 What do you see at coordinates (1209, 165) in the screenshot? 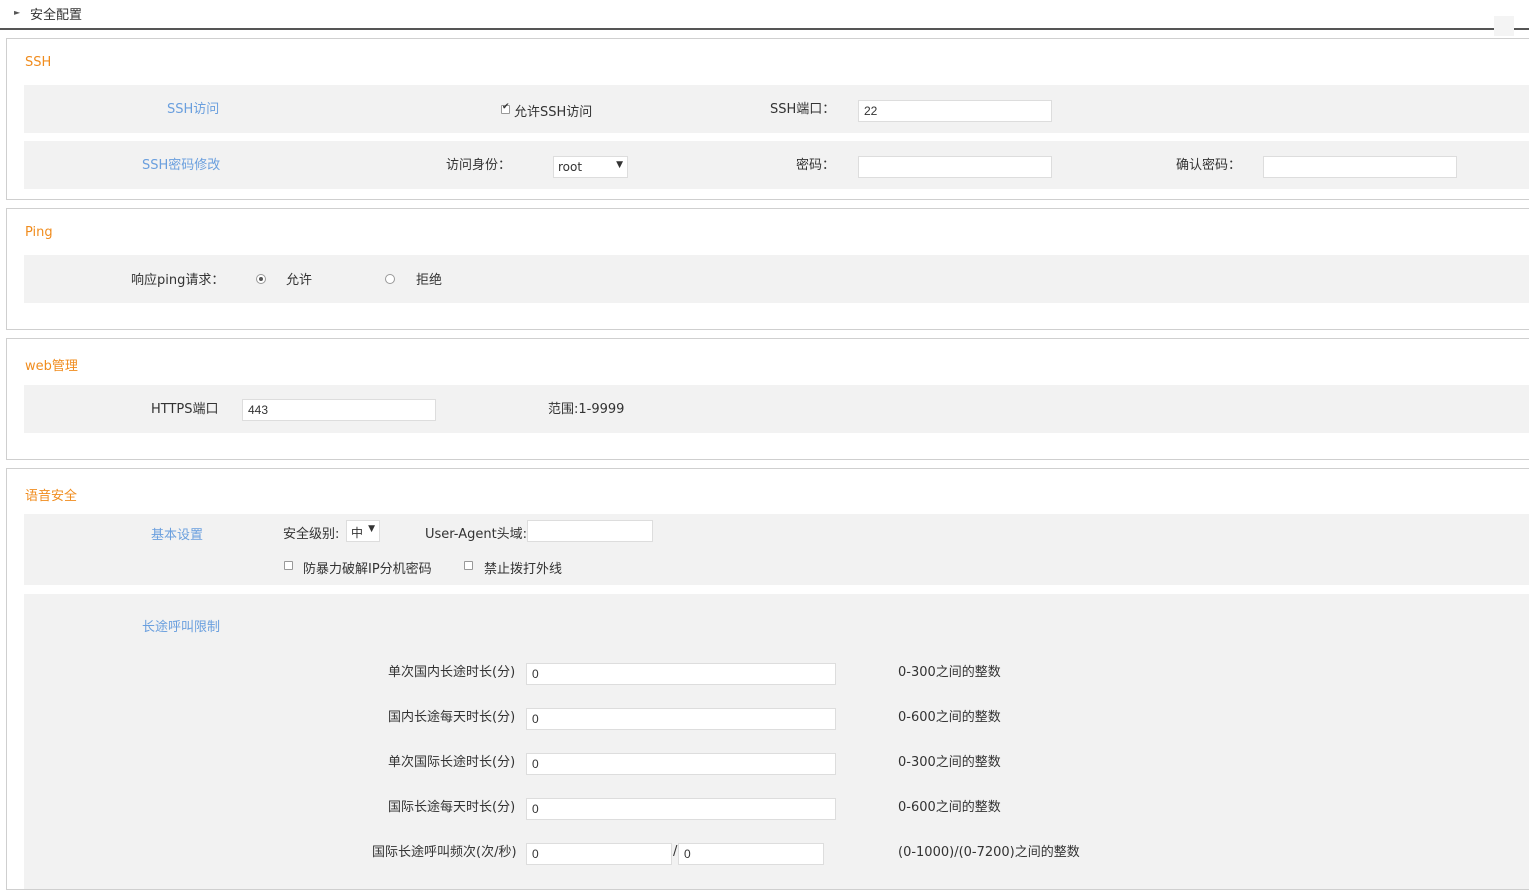
I see `confirm-password-label: 确认密码：` at bounding box center [1209, 165].